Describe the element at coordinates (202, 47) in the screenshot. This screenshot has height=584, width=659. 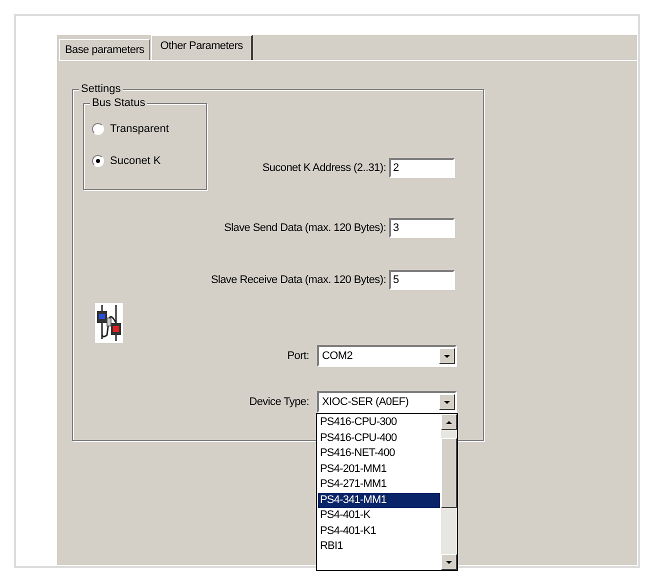
I see `tab: Other Parameters` at that location.